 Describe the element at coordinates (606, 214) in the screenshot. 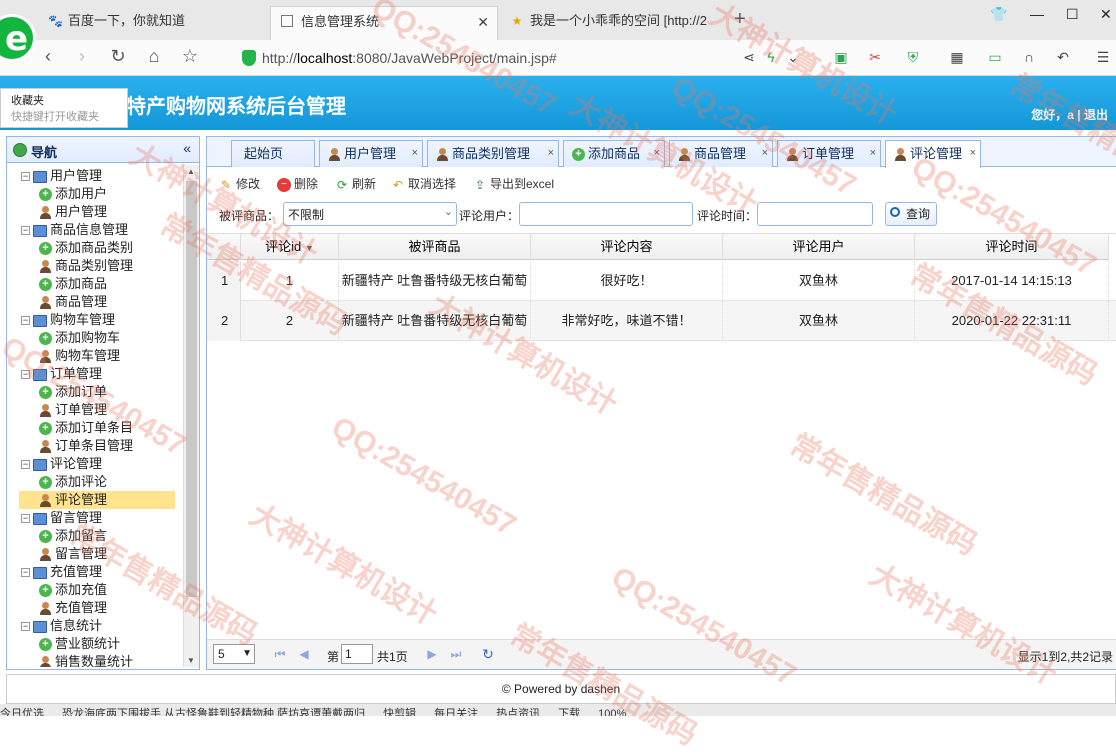

I see `user-input` at that location.